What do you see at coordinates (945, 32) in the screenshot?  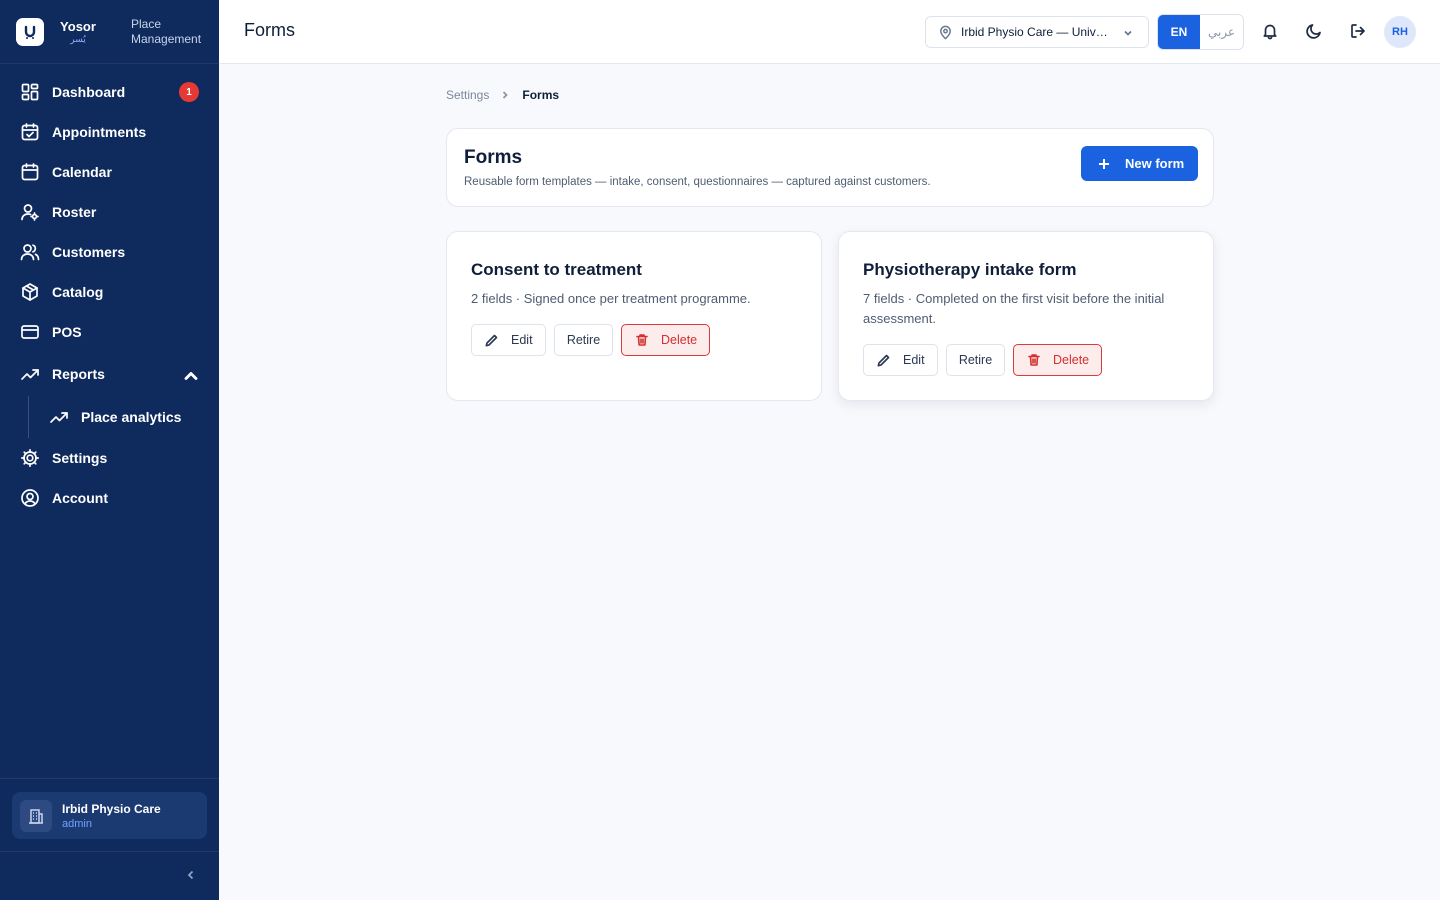 I see `map-pin-icon` at bounding box center [945, 32].